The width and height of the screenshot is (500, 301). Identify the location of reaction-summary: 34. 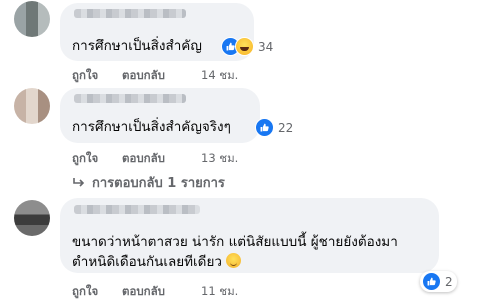
(247, 46).